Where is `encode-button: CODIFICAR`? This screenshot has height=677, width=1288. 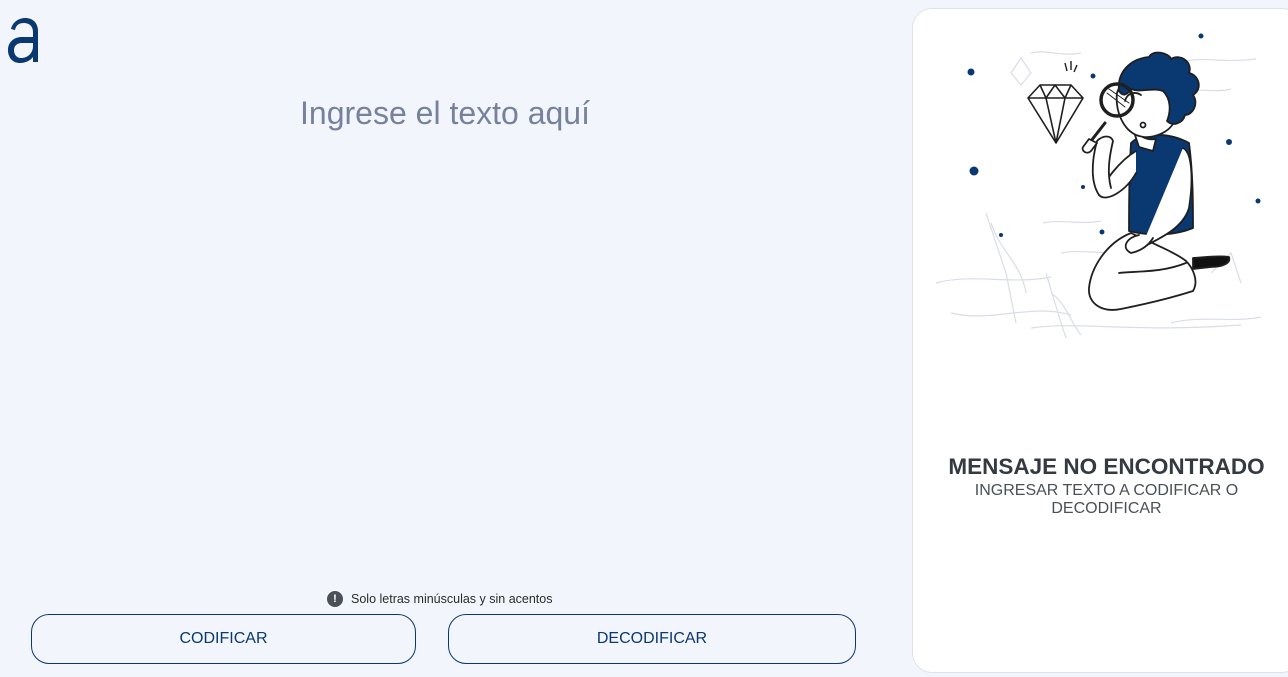 encode-button: CODIFICAR is located at coordinates (223, 639).